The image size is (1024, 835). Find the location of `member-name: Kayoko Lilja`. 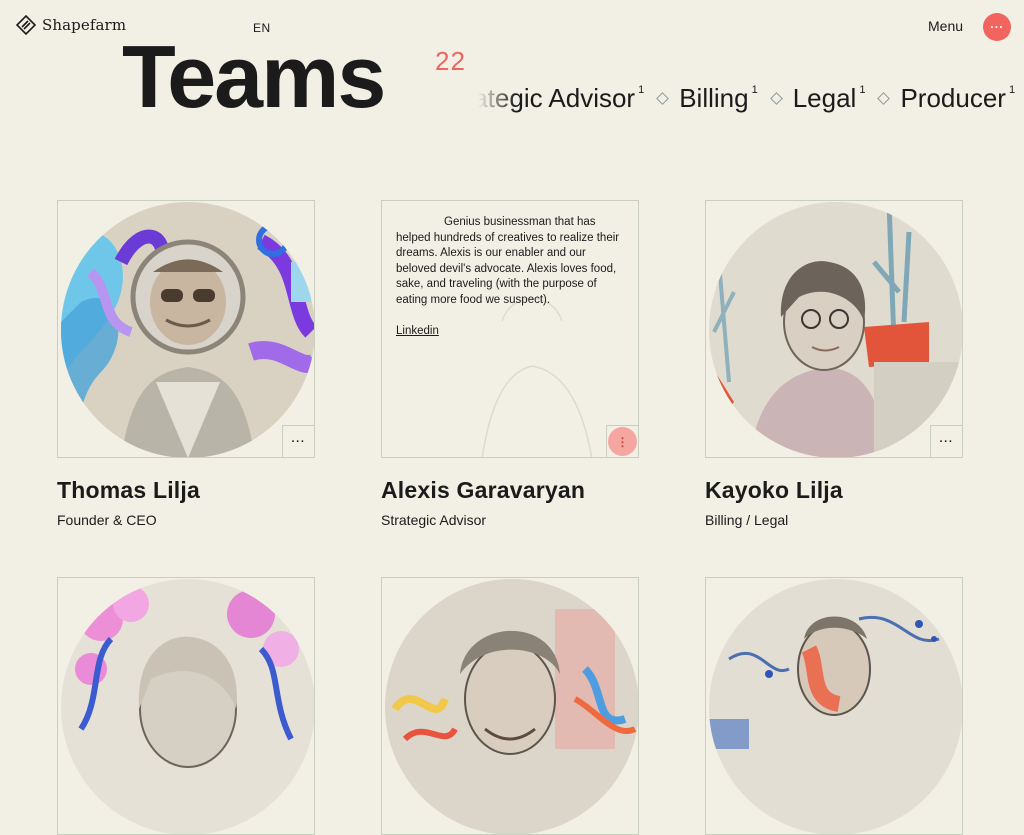

member-name: Kayoko Lilja is located at coordinates (774, 490).